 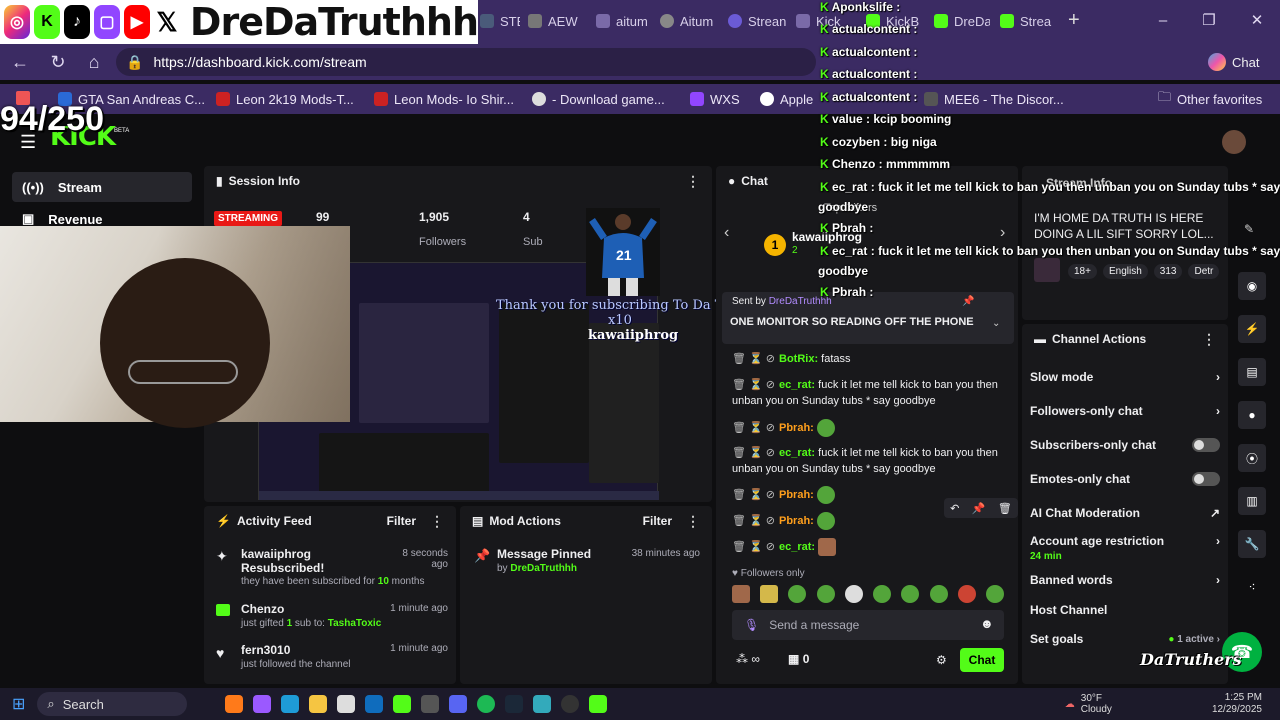 I want to click on send-chat-button: Chat, so click(x=982, y=660).